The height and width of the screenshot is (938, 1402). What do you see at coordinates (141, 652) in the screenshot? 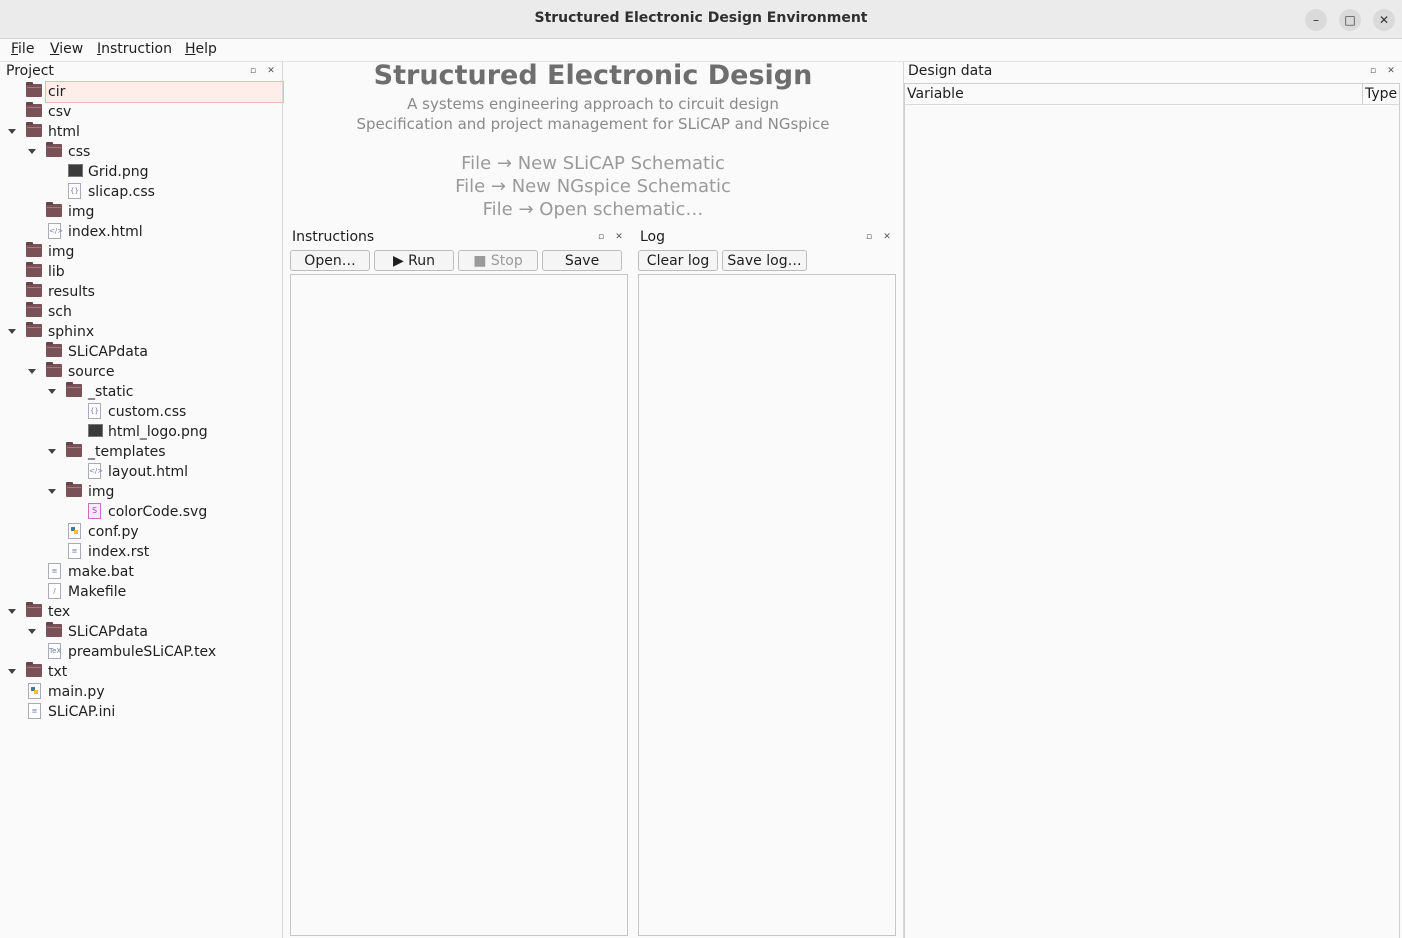
I see `tree-item: TeX preambuleSLiCAP.tex` at bounding box center [141, 652].